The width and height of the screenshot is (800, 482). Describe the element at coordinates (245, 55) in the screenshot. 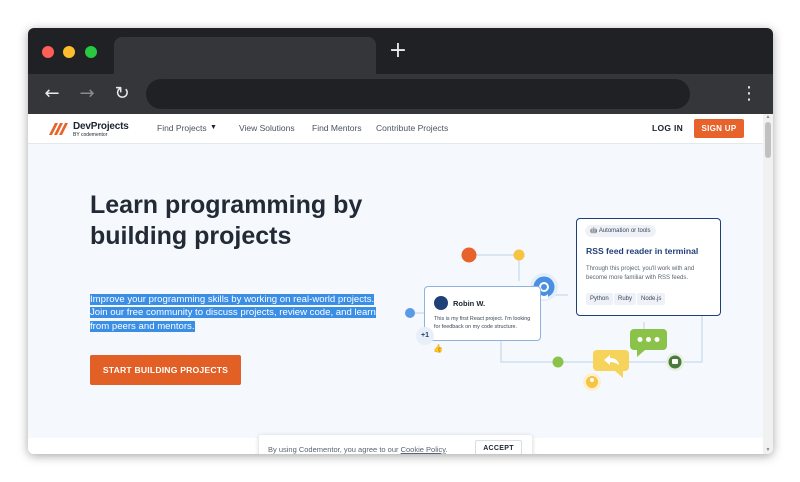

I see `browser-tab` at that location.